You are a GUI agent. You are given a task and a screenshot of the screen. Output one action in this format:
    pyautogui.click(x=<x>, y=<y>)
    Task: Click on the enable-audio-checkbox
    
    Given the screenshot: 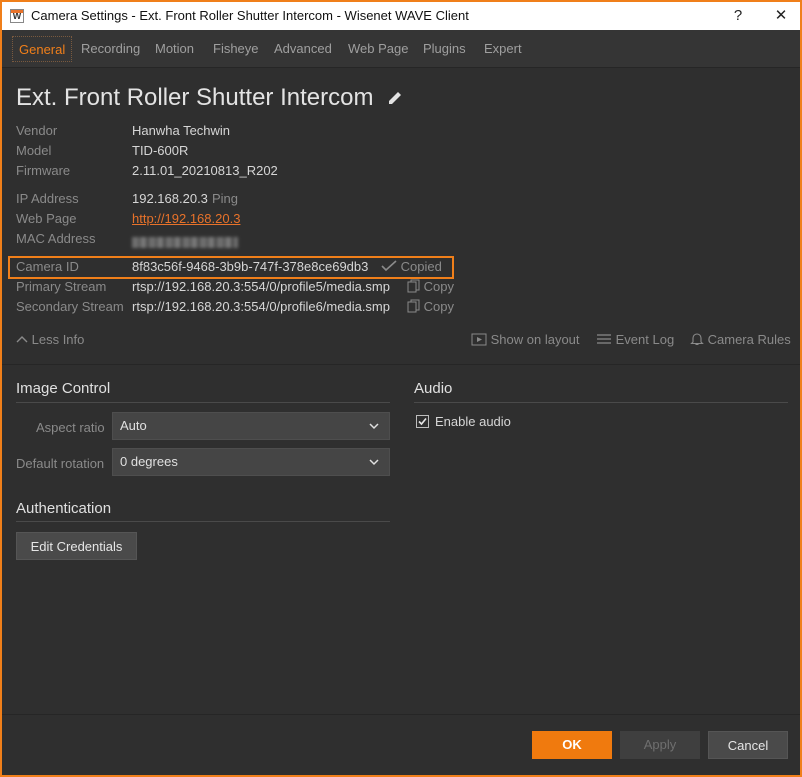 What is the action you would take?
    pyautogui.click(x=422, y=421)
    